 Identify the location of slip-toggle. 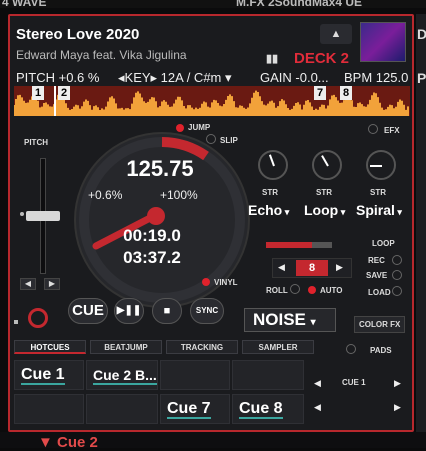
(211, 139).